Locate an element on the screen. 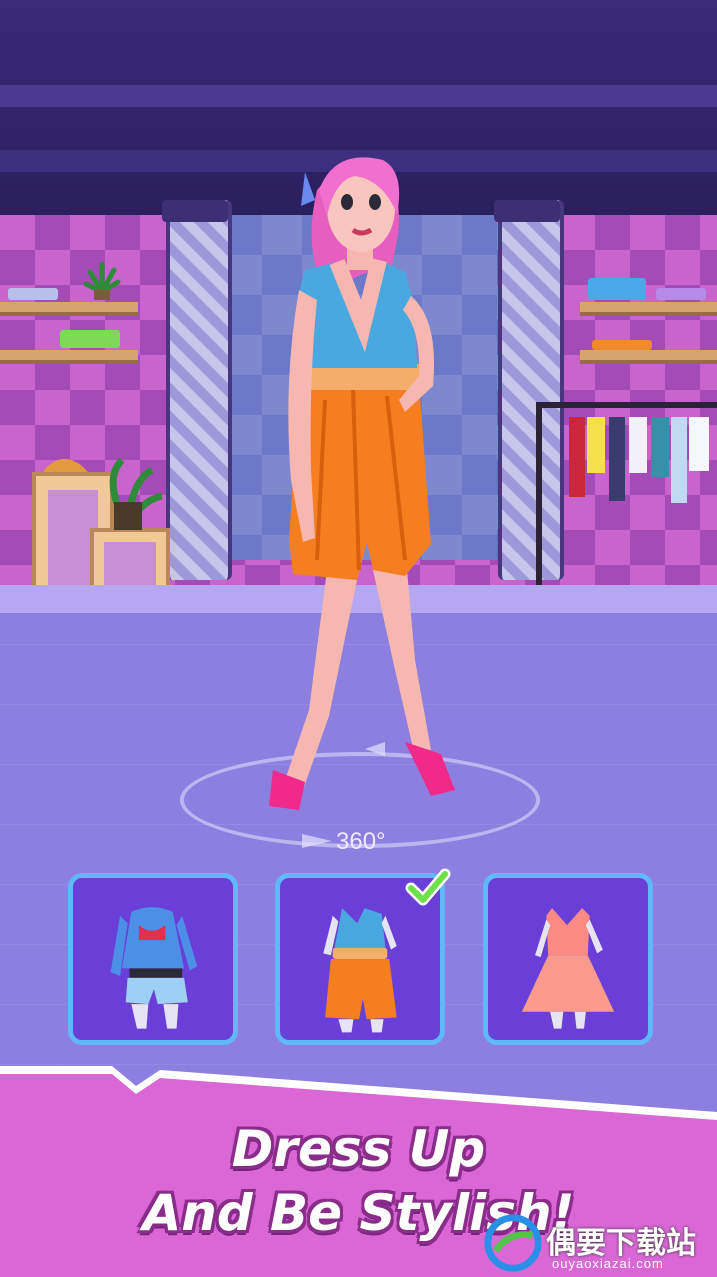 Image resolution: width=717 pixels, height=1277 pixels. check-icon is located at coordinates (428, 888).